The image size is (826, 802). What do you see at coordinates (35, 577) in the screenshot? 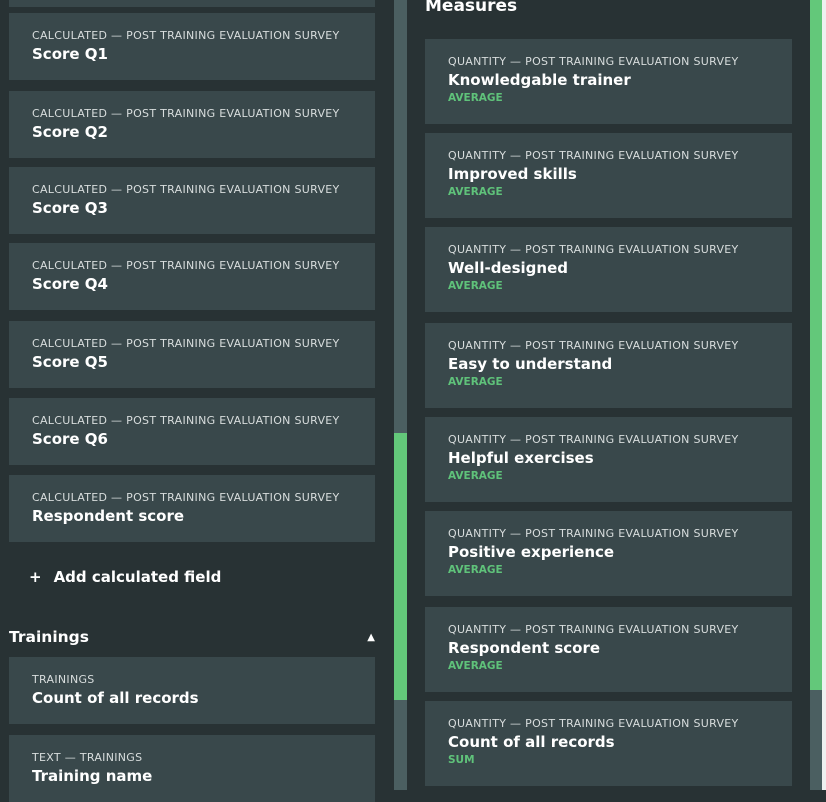
I see `plus-icon: +` at bounding box center [35, 577].